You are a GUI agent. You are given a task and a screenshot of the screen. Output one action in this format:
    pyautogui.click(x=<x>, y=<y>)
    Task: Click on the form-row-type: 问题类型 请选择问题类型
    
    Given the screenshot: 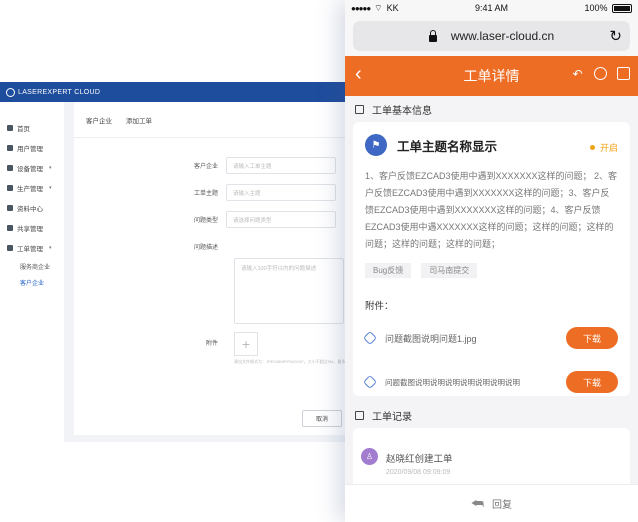 What is the action you would take?
    pyautogui.click(x=205, y=219)
    